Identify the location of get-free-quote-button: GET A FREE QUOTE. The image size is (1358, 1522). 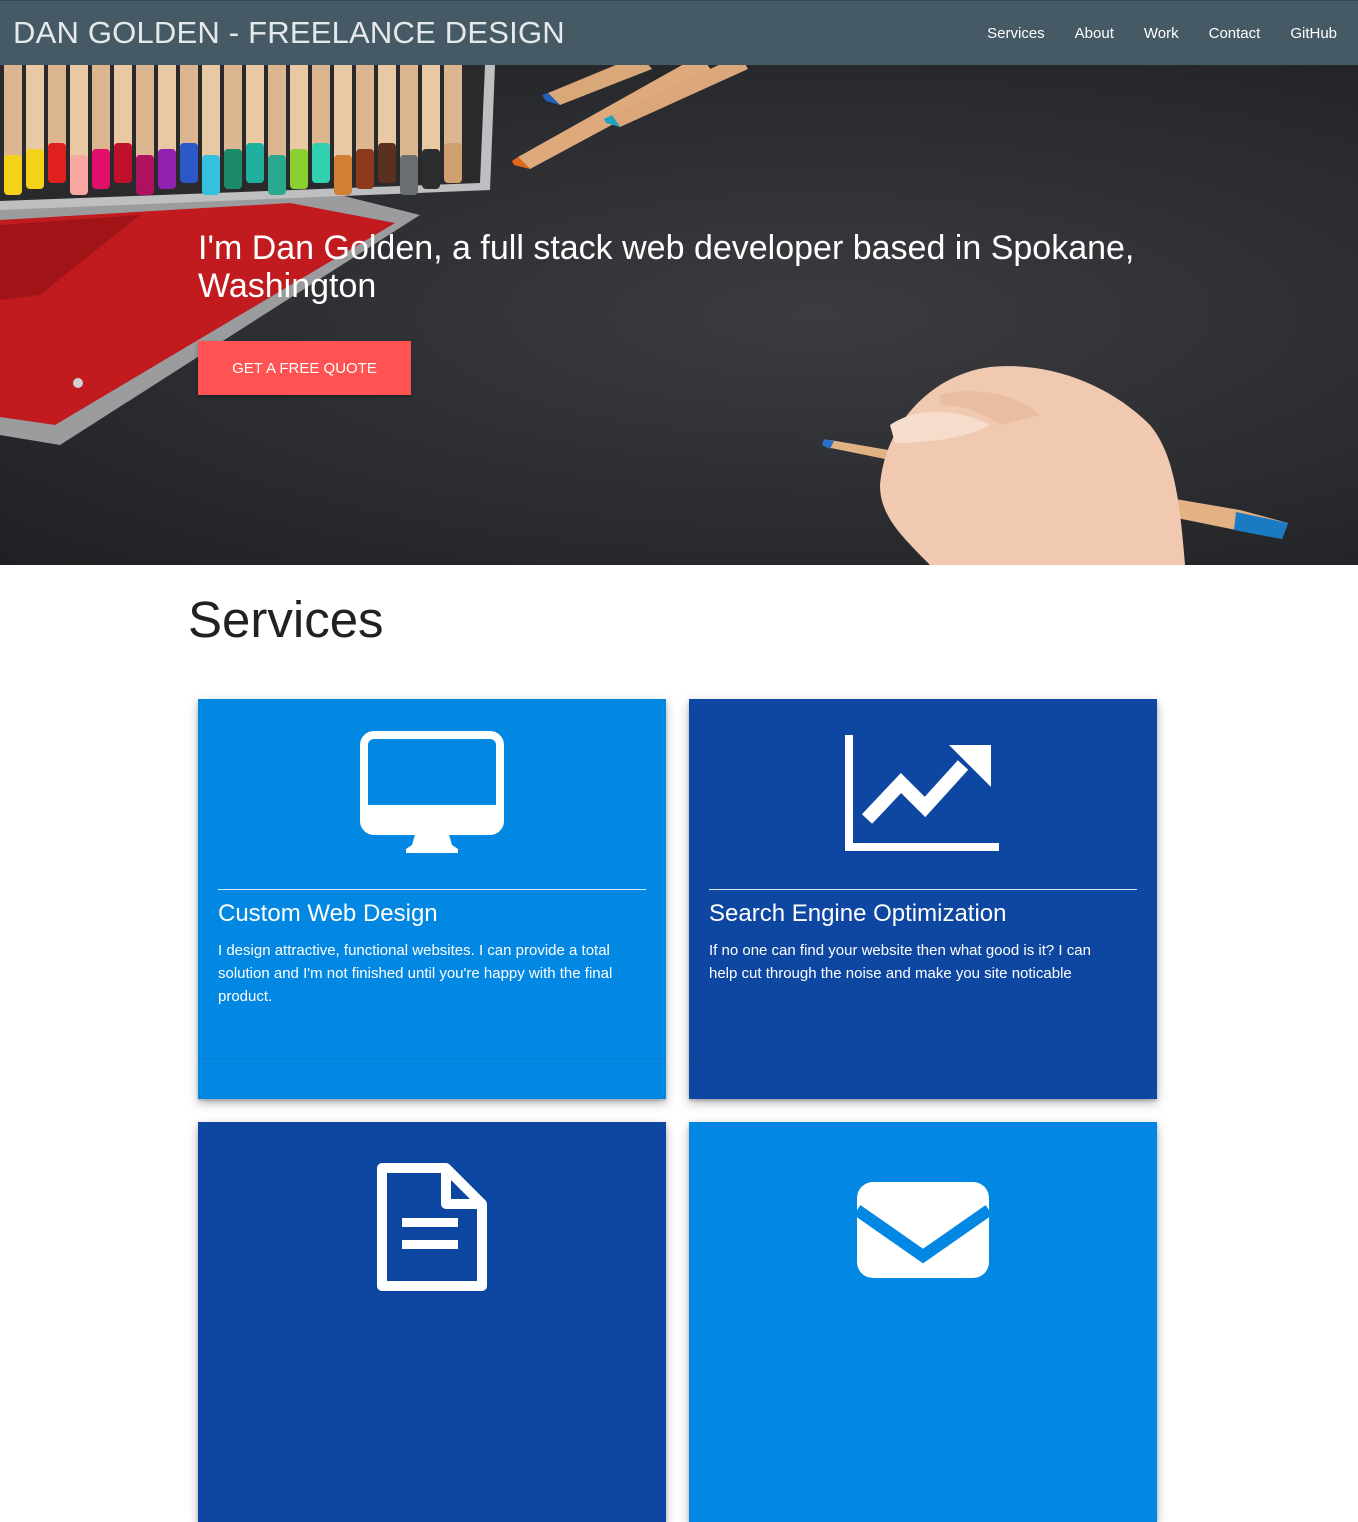
(304, 368).